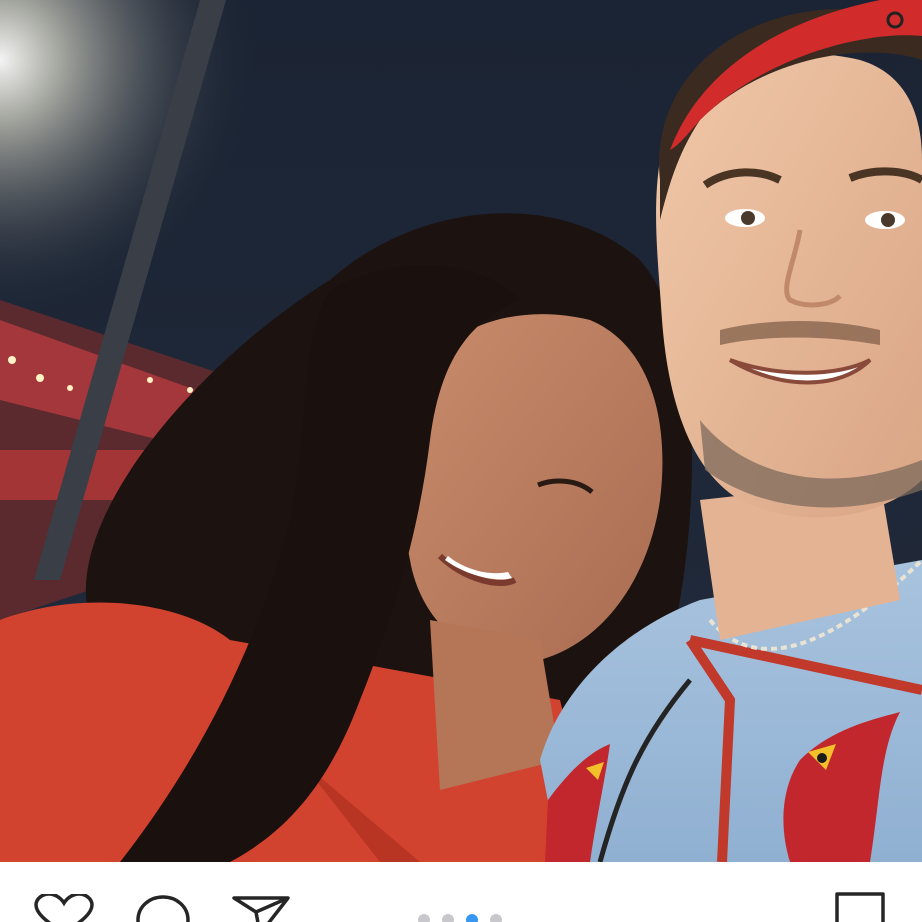 Image resolution: width=922 pixels, height=922 pixels. What do you see at coordinates (462, 918) in the screenshot?
I see `carousel-indicator` at bounding box center [462, 918].